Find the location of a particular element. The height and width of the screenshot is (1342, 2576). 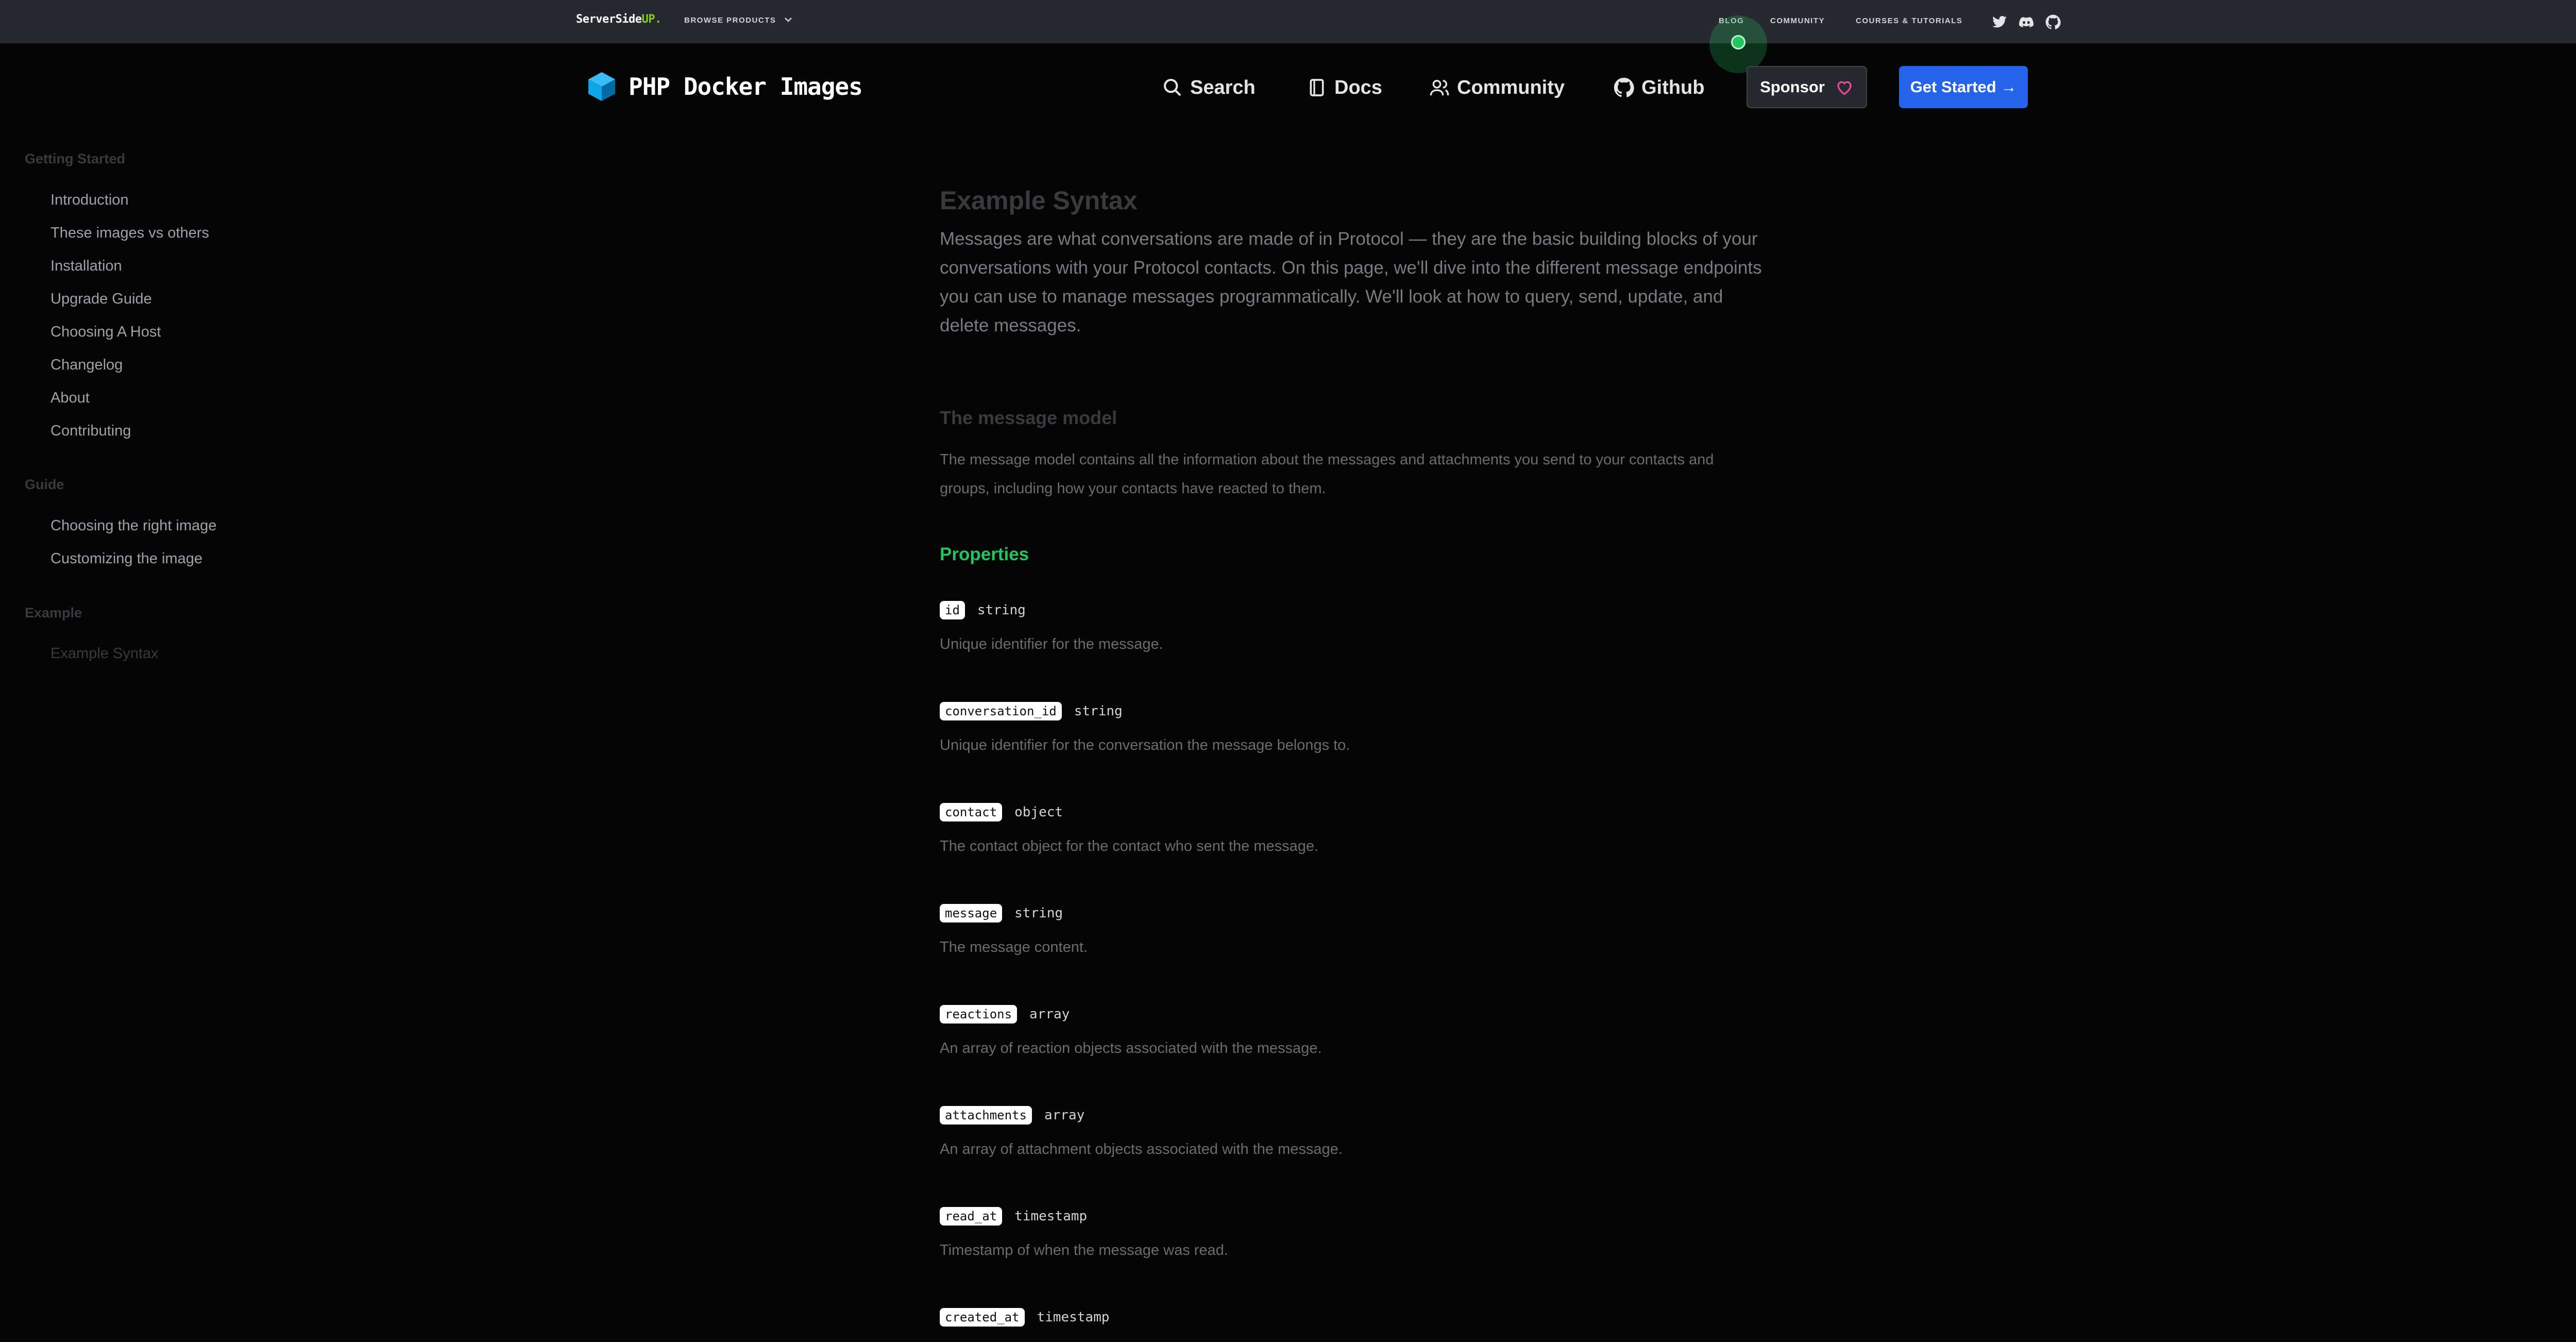

property-description: Timestamp of when the message was read. is located at coordinates (1084, 1250).